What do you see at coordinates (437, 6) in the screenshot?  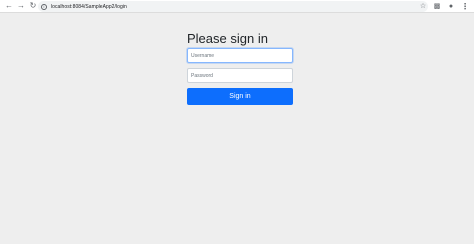 I see `puzzle-icon: ▩` at bounding box center [437, 6].